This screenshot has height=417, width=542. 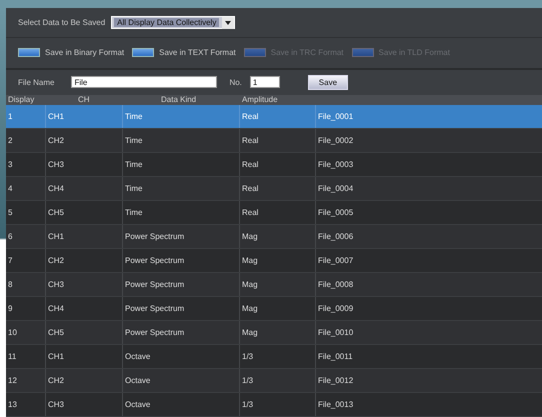 What do you see at coordinates (328, 82) in the screenshot?
I see `save-button: Save` at bounding box center [328, 82].